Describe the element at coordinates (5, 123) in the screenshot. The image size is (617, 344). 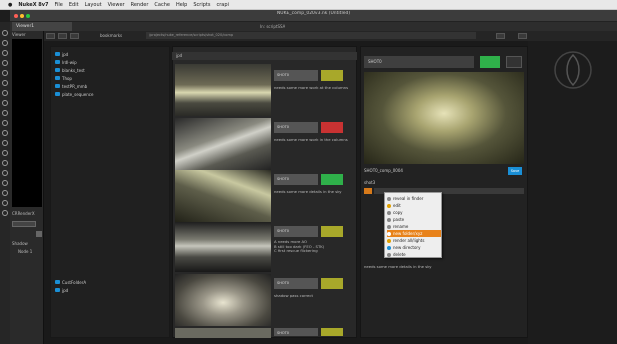
I see `3d-tool-icon` at that location.